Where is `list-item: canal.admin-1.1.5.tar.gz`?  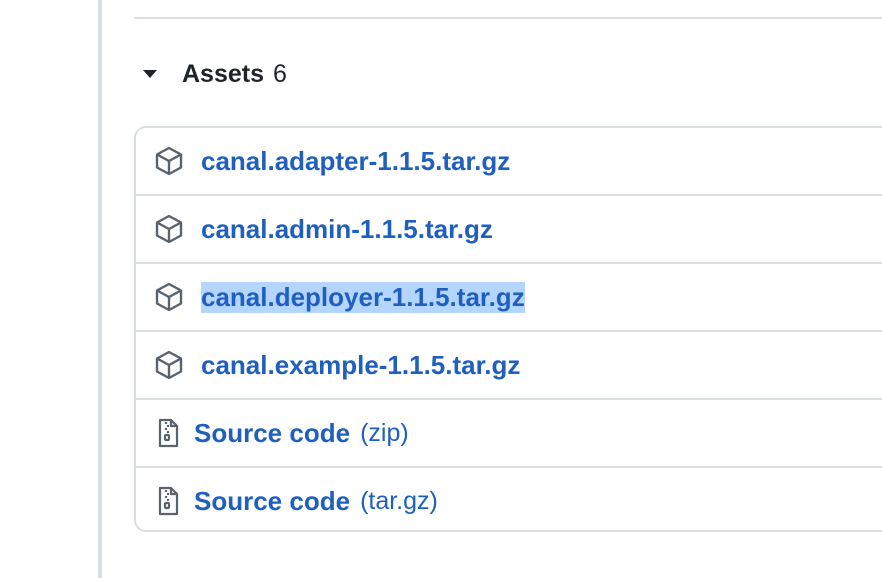
list-item: canal.admin-1.1.5.tar.gz is located at coordinates (509, 230).